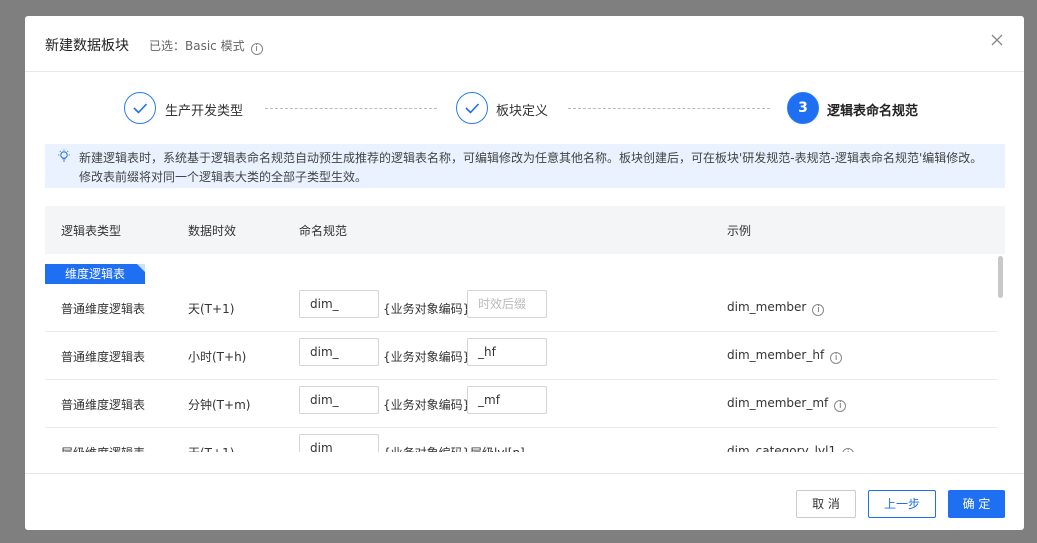 This screenshot has width=1037, height=543. I want to click on step-3-label: 逻辑表命名规范, so click(873, 111).